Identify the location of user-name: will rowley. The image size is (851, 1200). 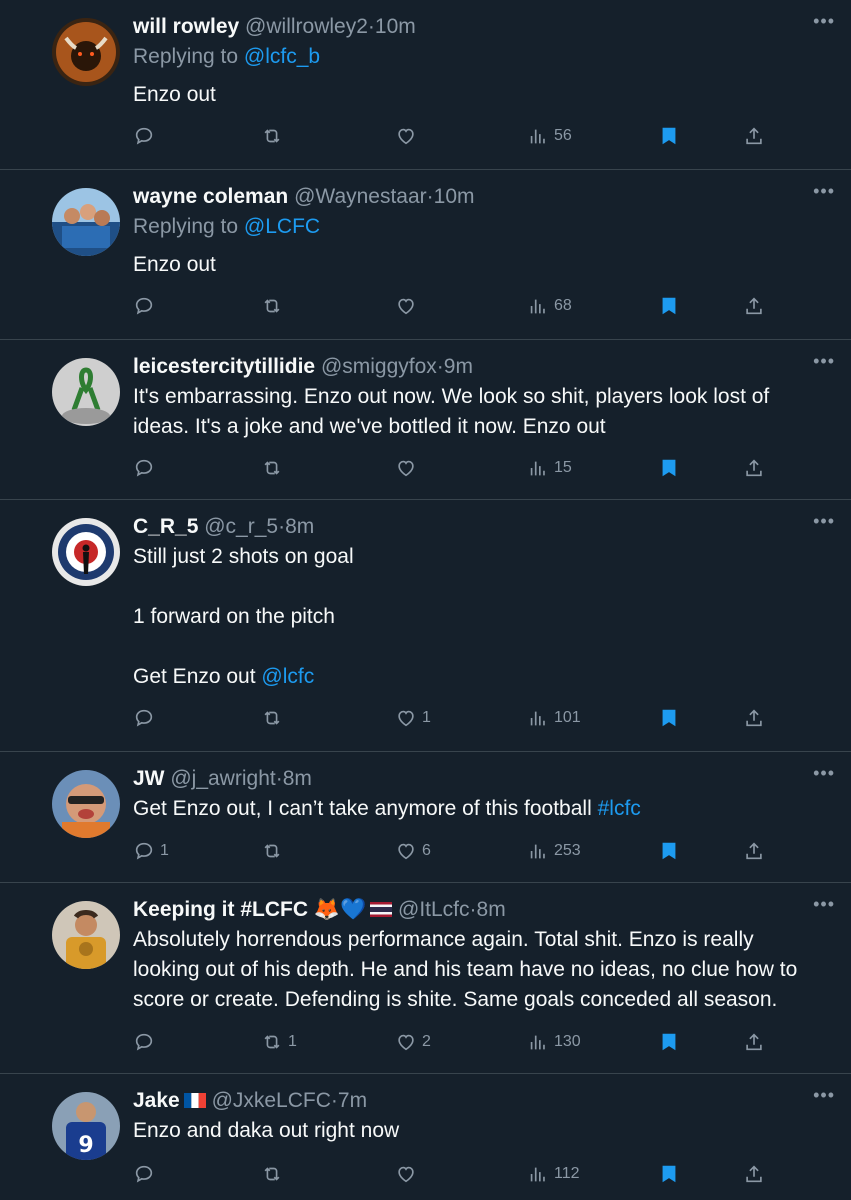
(186, 26).